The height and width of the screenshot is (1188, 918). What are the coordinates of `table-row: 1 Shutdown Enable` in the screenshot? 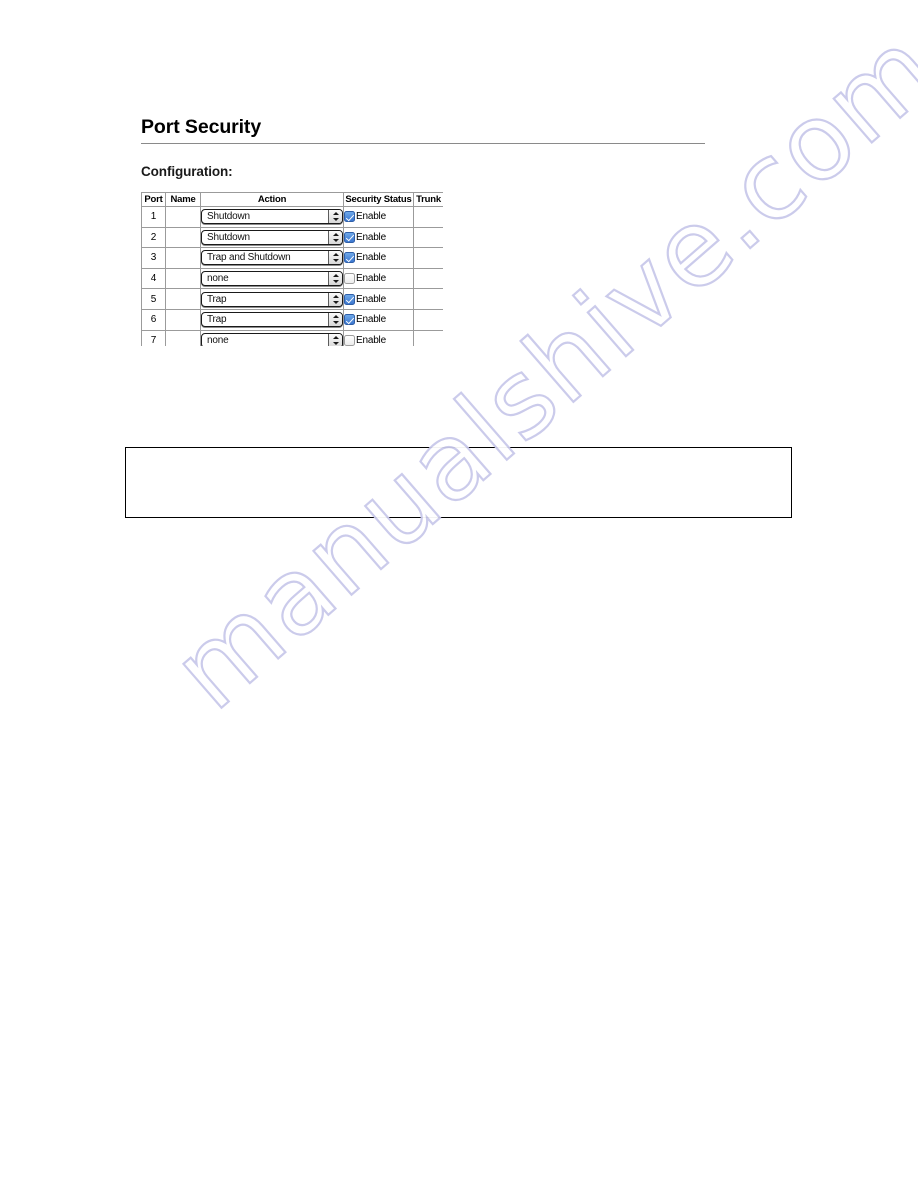 It's located at (292, 217).